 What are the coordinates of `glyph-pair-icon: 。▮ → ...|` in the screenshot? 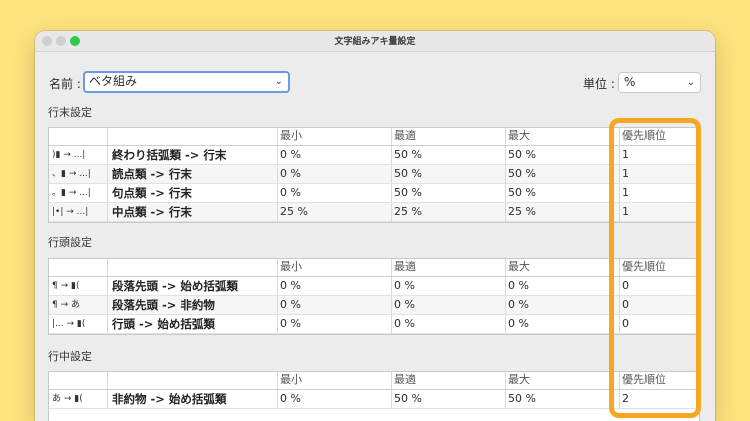 It's located at (71, 193).